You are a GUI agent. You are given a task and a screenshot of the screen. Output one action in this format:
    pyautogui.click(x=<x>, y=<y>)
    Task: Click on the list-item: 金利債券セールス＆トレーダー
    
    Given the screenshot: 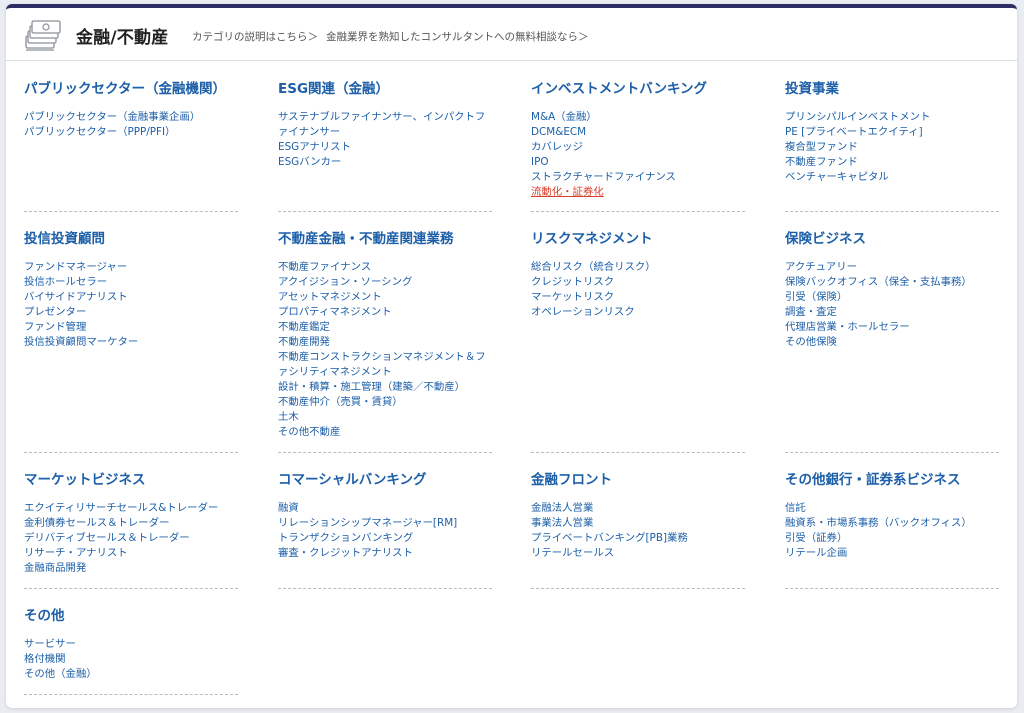 What is the action you would take?
    pyautogui.click(x=131, y=523)
    